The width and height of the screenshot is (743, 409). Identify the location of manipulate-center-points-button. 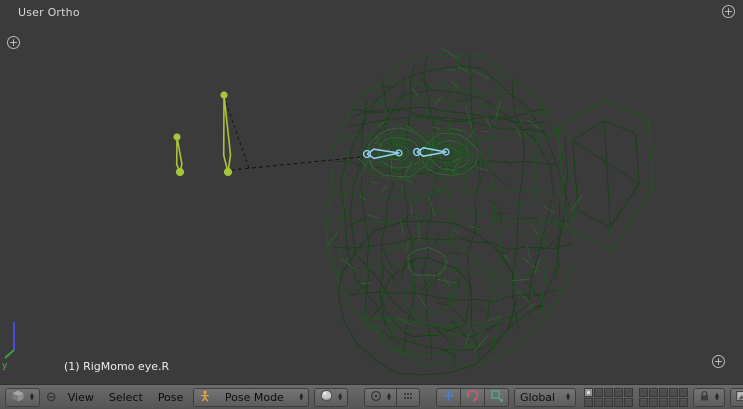
(408, 397).